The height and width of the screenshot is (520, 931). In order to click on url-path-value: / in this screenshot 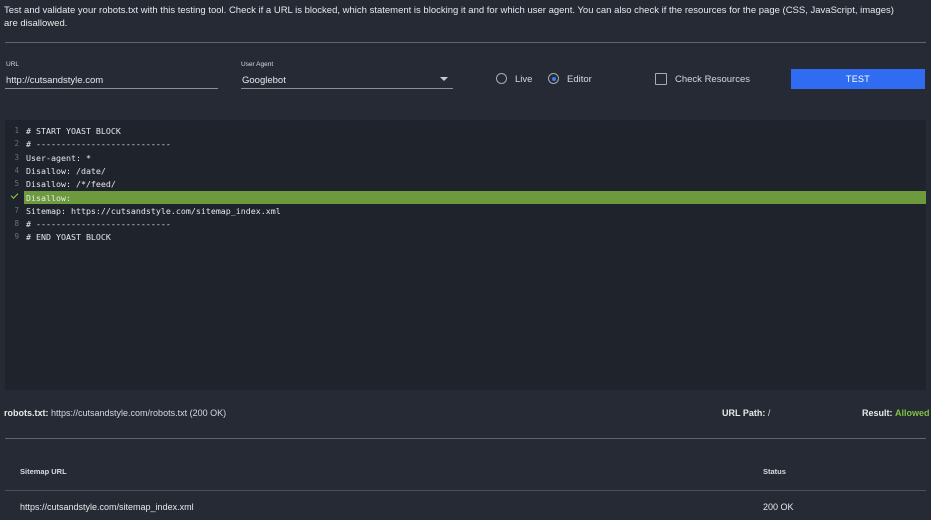, I will do `click(769, 413)`.